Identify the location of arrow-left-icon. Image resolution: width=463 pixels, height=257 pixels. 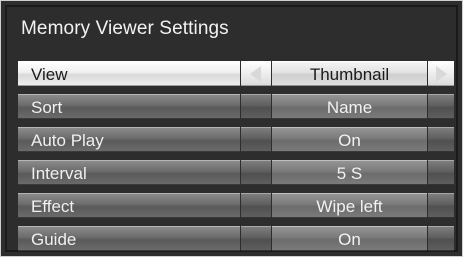
(255, 74).